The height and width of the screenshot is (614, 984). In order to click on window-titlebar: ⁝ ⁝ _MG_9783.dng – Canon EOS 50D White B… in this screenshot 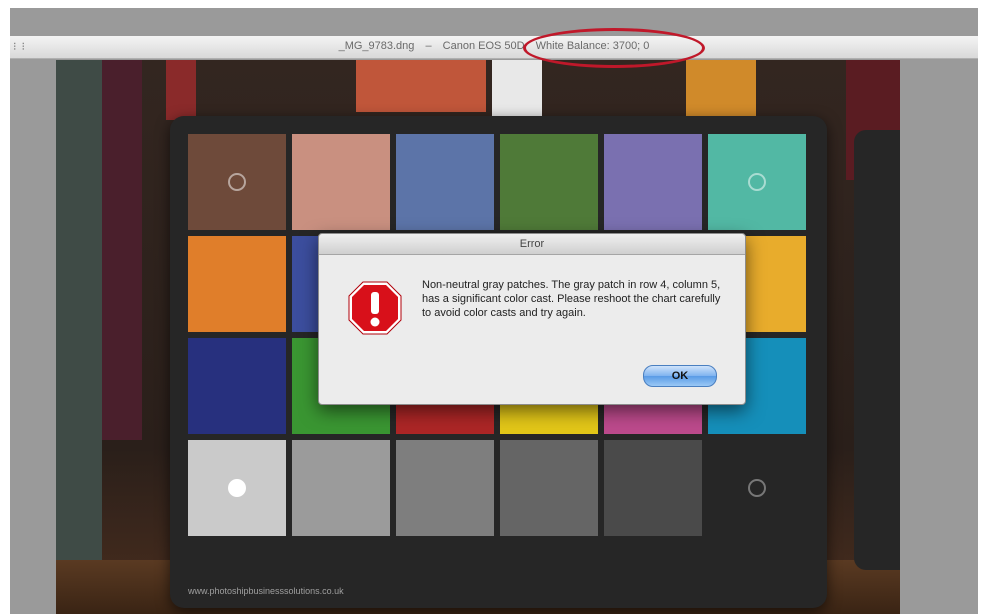, I will do `click(494, 47)`.